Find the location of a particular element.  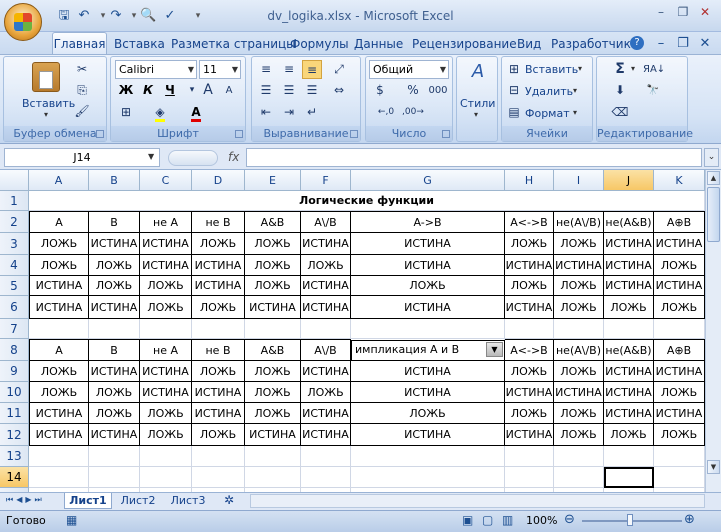

format-cells-button: Формат is located at coordinates (547, 113).